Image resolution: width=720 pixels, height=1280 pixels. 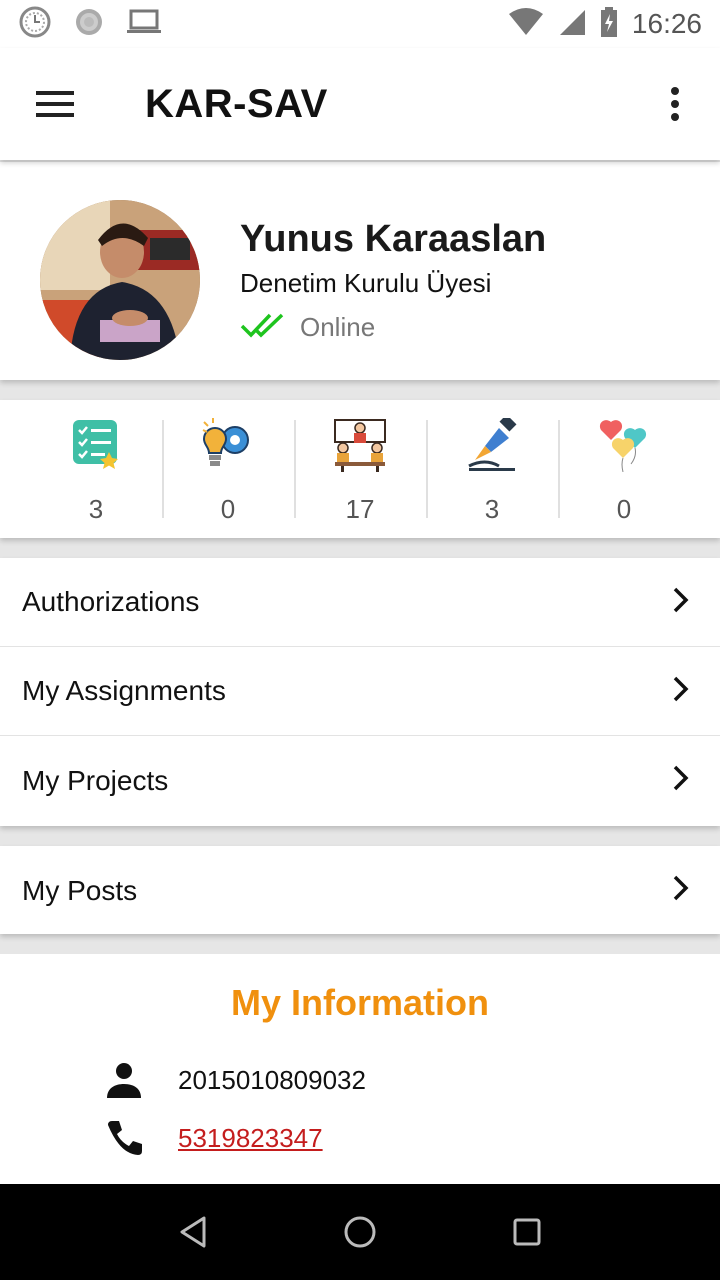 I want to click on battery-charging-icon, so click(x=609, y=24).